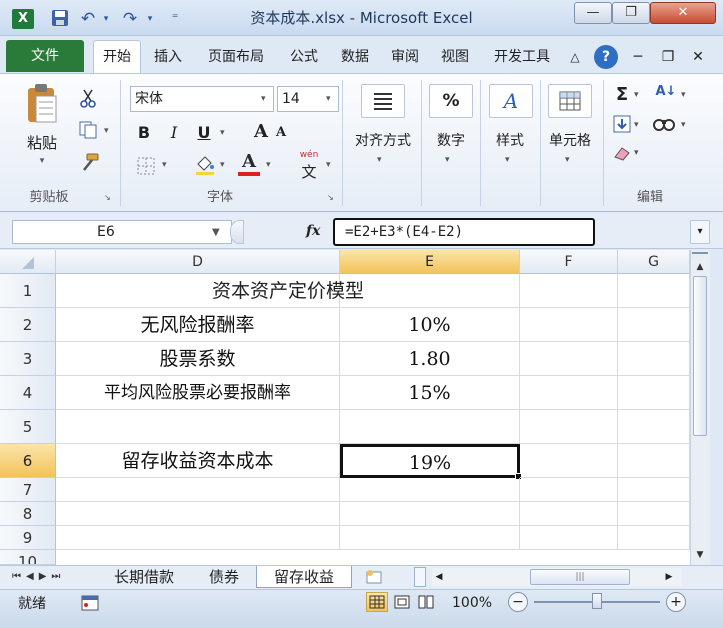 The image size is (723, 628). I want to click on row-header: 9, so click(28, 538).